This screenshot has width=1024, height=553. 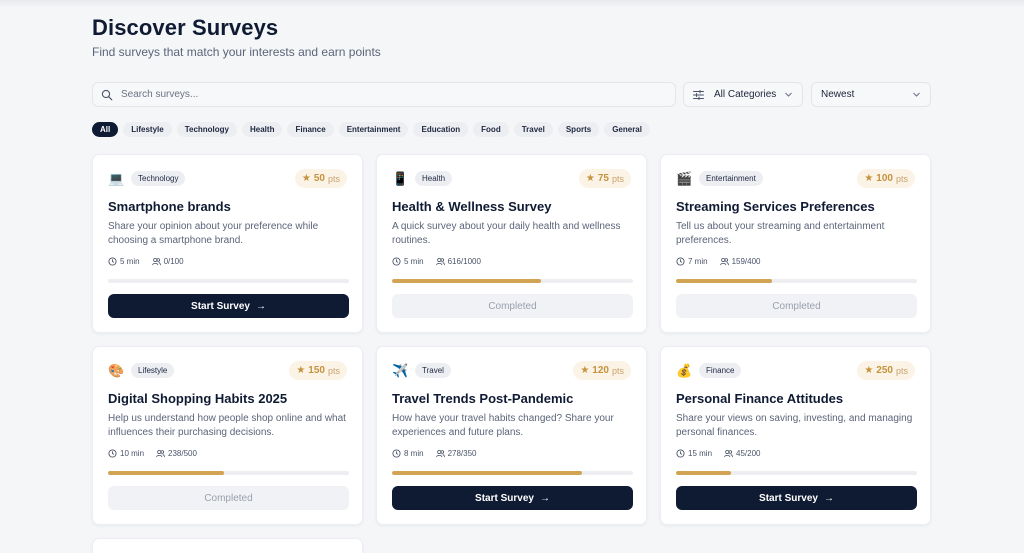 I want to click on duration: 10 min, so click(x=126, y=453).